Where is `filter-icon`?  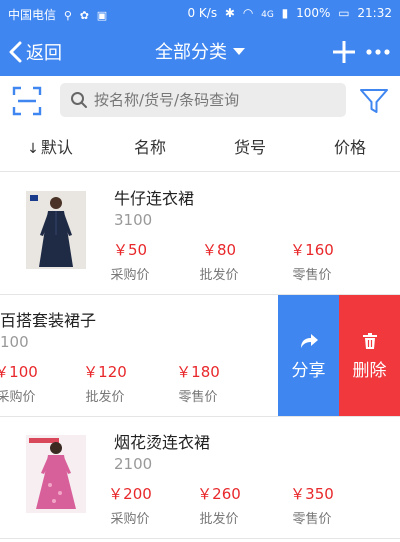
filter-icon is located at coordinates (374, 101).